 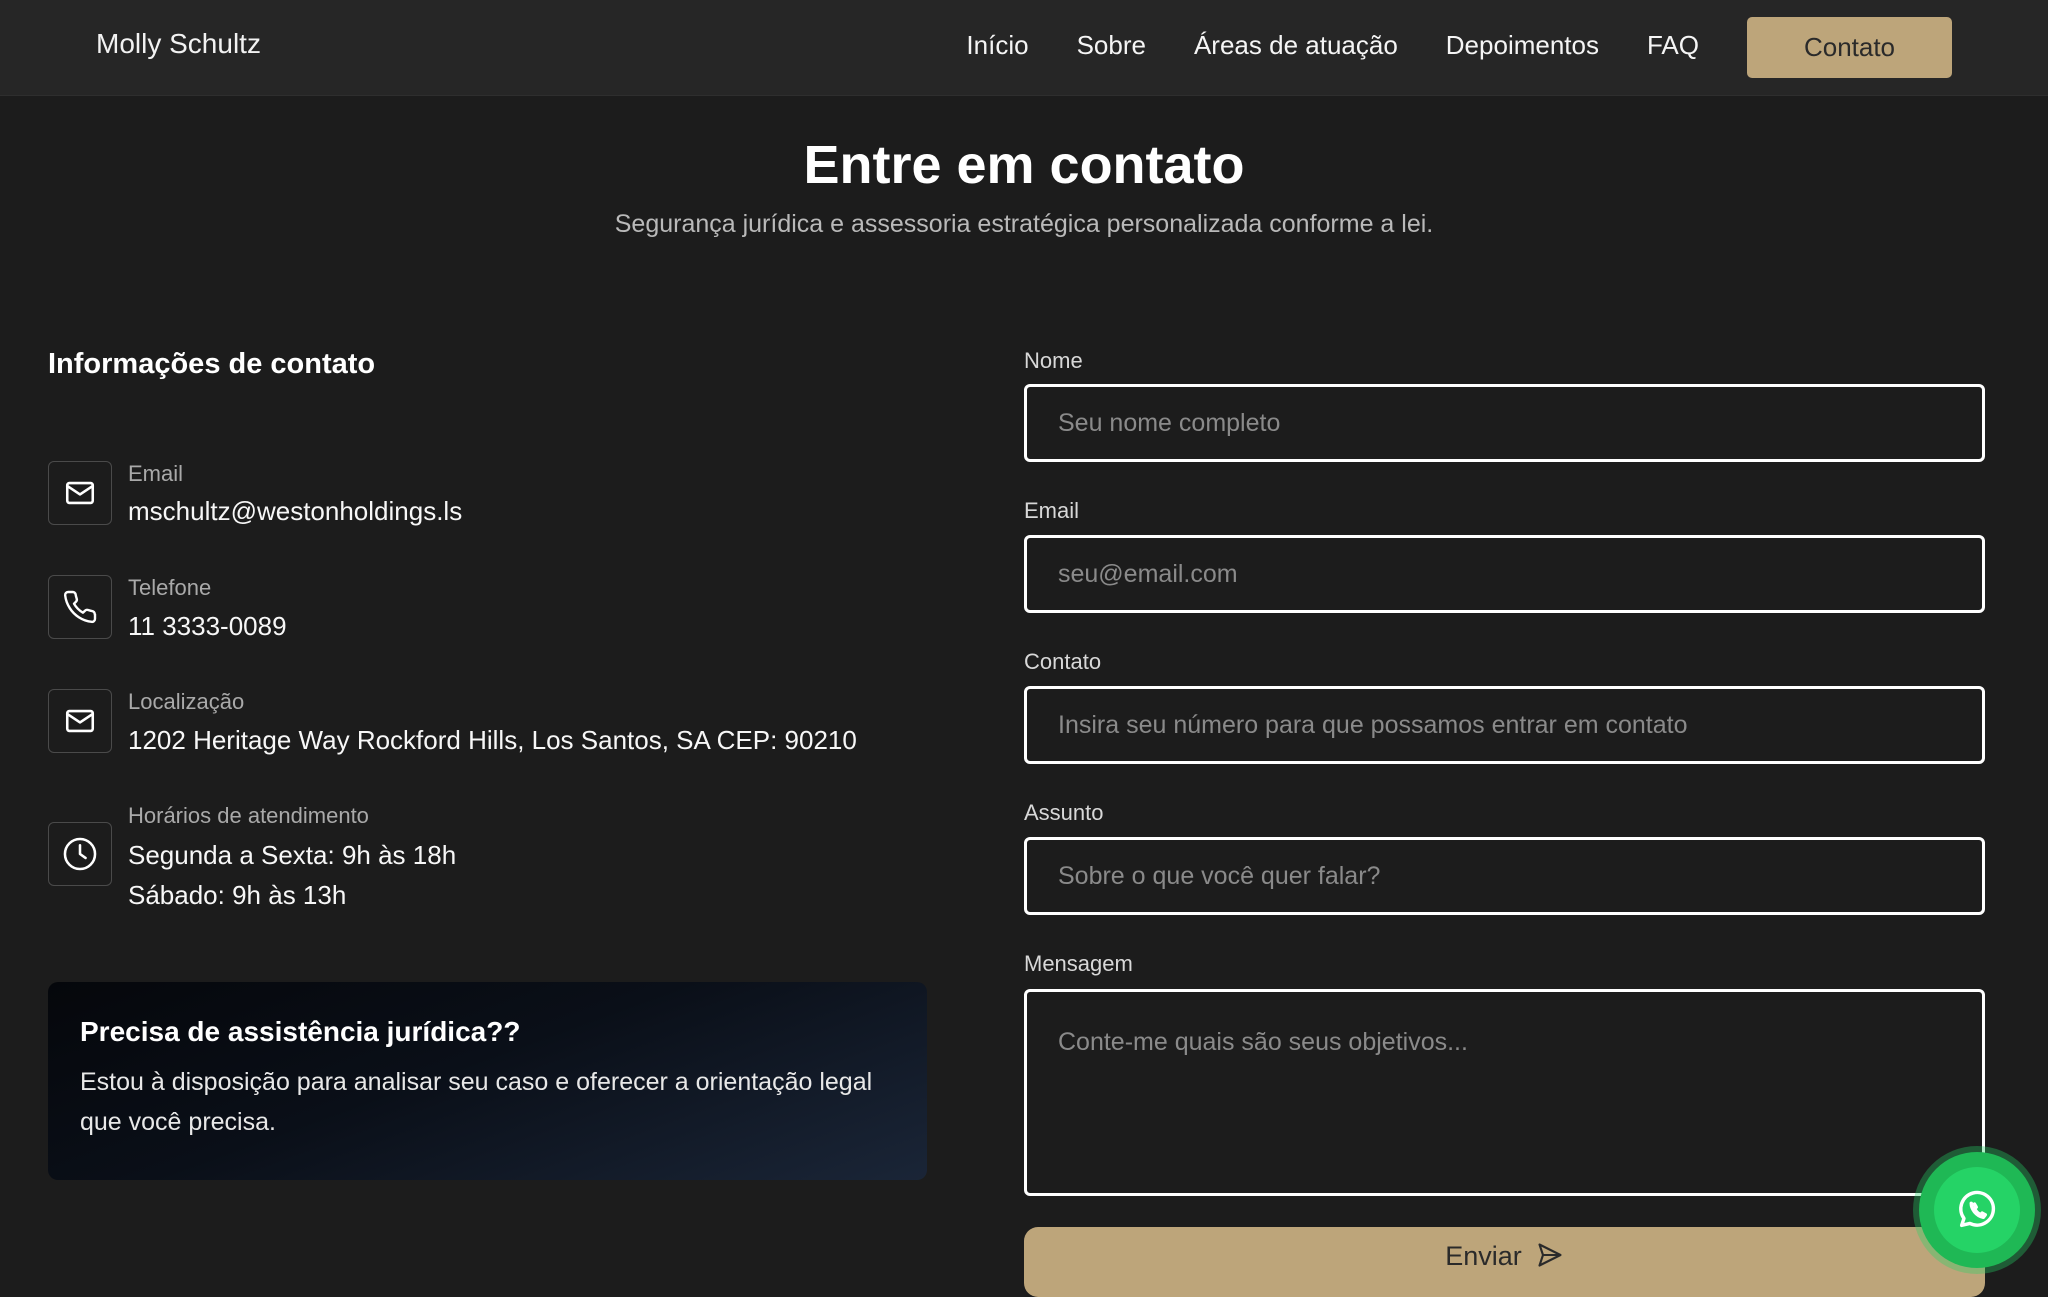 I want to click on contact-item-label: Horários de atendimento, so click(x=248, y=815).